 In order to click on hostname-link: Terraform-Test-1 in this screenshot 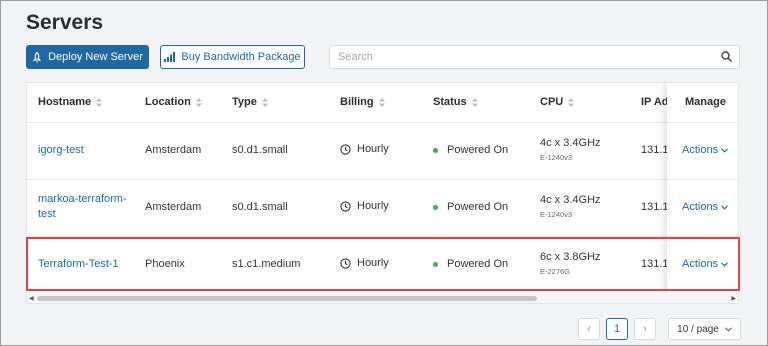, I will do `click(78, 264)`.